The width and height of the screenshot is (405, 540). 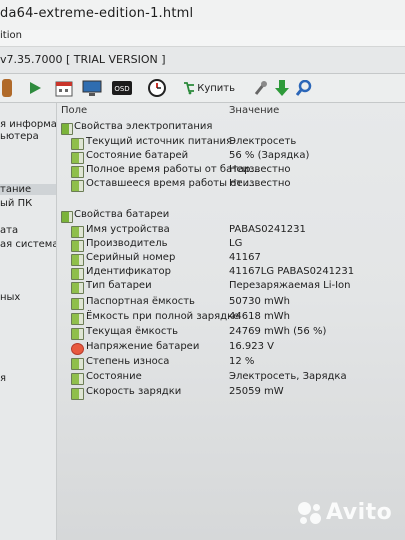 I want to click on list-item: Ёмкость при полной зарядке 44618 mWh, so click(x=231, y=318).